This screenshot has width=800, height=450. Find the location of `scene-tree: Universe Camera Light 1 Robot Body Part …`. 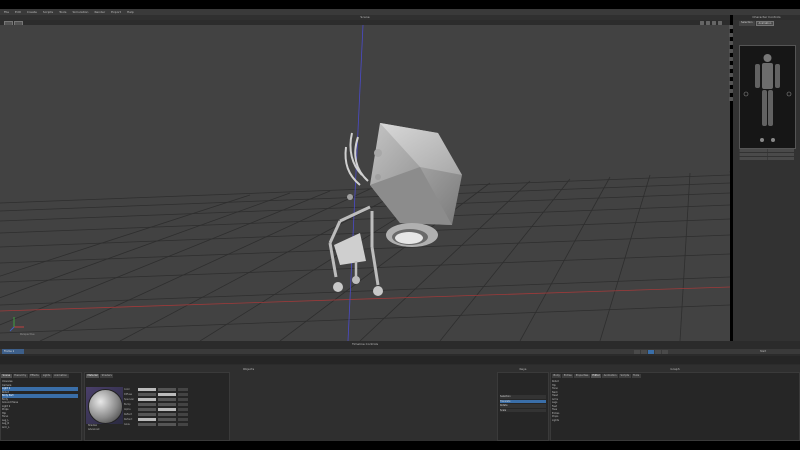

scene-tree: Universe Camera Light 1 Robot Body Part … is located at coordinates (40, 404).